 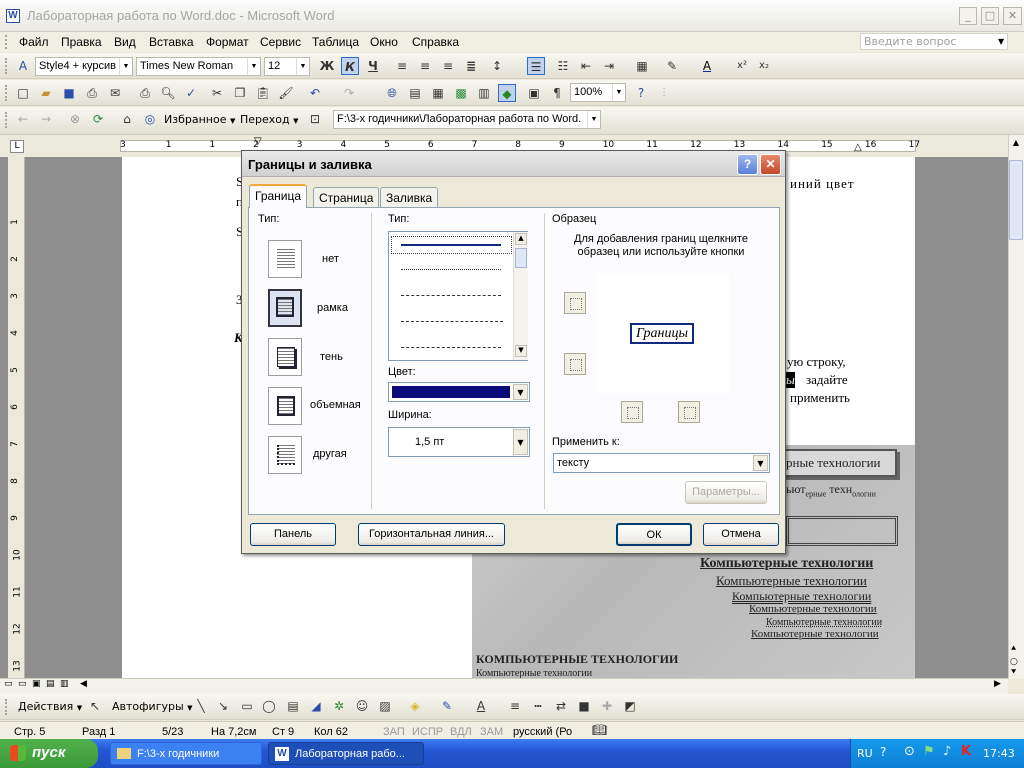 I want to click on bold-button: Ж, so click(x=327, y=66).